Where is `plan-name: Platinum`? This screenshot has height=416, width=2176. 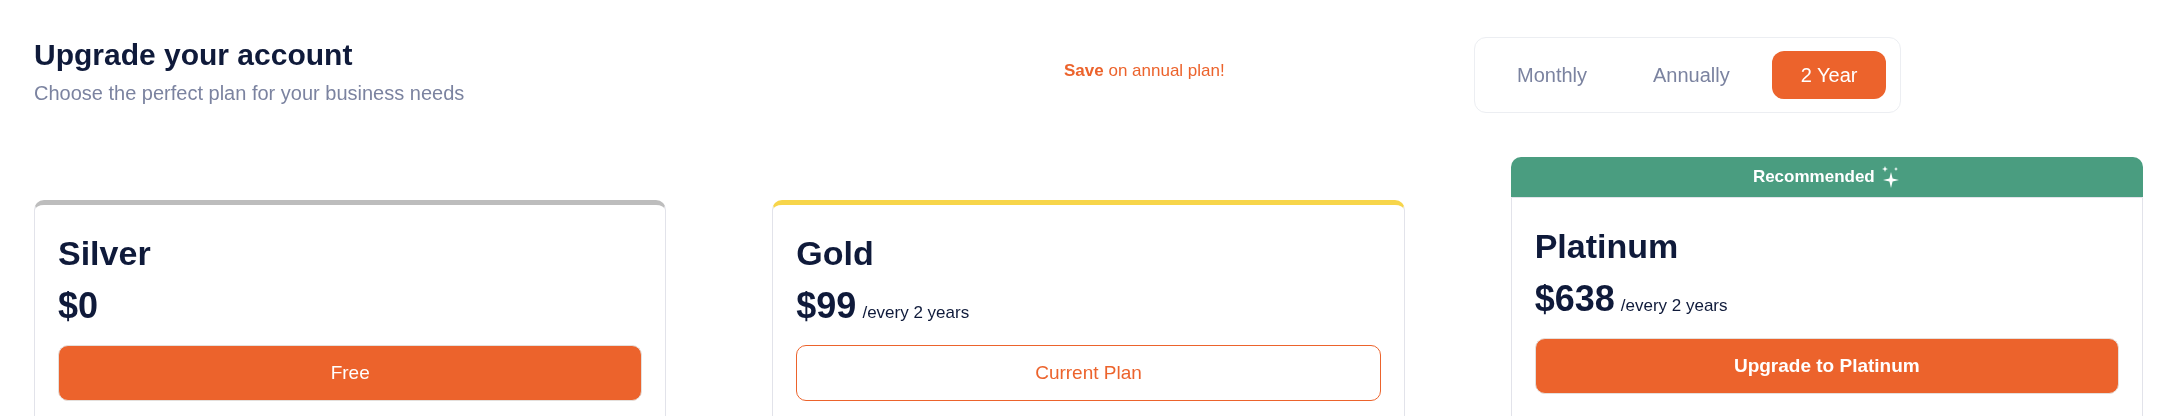 plan-name: Platinum is located at coordinates (1607, 246).